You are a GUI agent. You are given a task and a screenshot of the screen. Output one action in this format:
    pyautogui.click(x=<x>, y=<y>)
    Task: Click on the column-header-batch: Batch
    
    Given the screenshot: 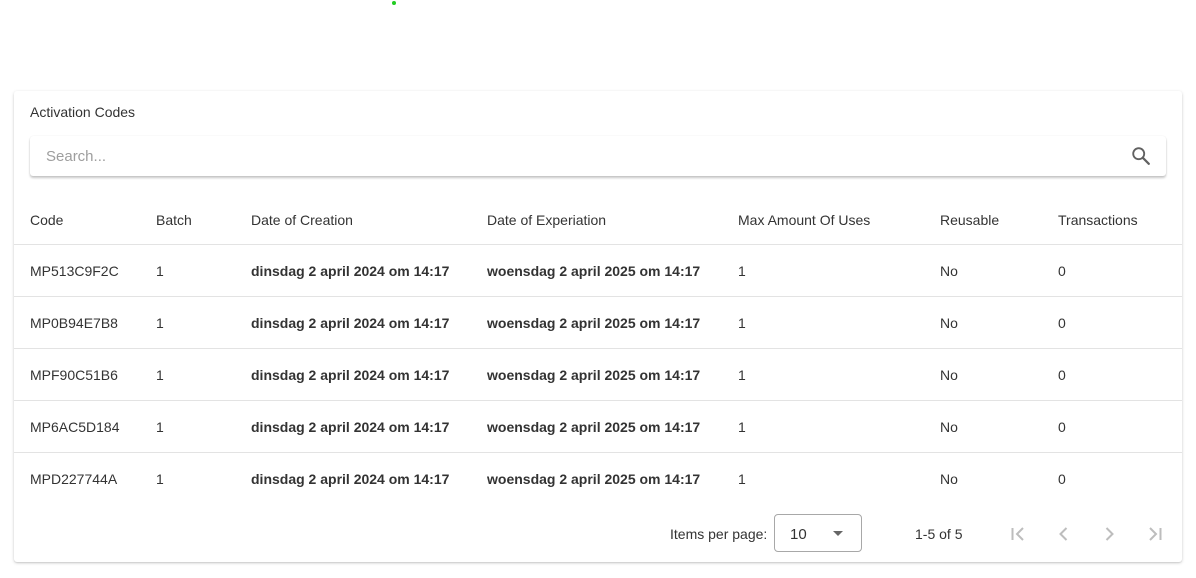 What is the action you would take?
    pyautogui.click(x=203, y=220)
    